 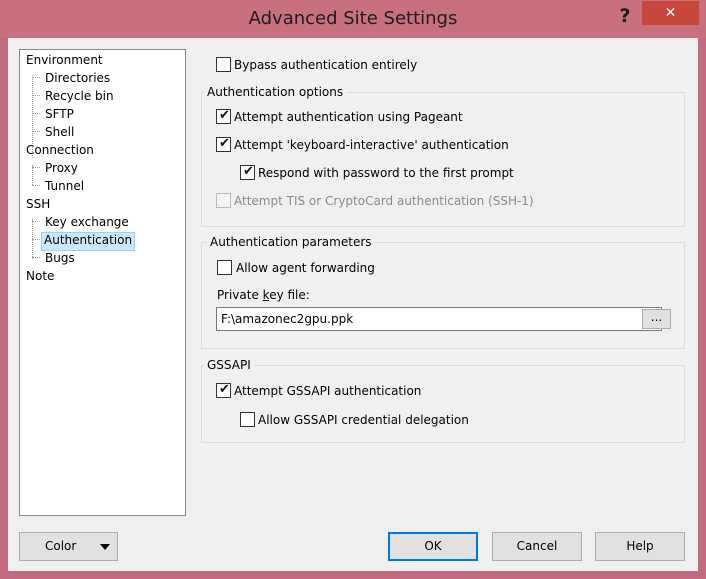 I want to click on auth-params-title: Authentication parameters, so click(x=291, y=242).